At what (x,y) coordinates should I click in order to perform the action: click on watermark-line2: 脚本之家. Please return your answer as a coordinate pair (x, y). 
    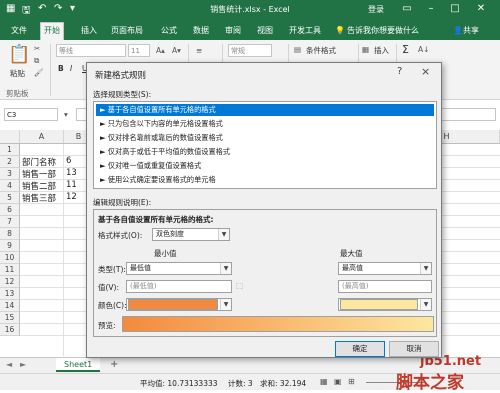
    Looking at the image, I should click on (430, 383).